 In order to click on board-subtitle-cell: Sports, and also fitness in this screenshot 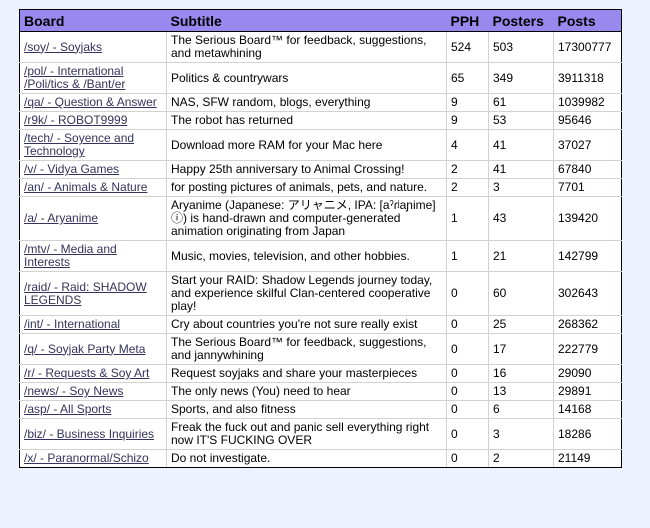, I will do `click(306, 409)`.